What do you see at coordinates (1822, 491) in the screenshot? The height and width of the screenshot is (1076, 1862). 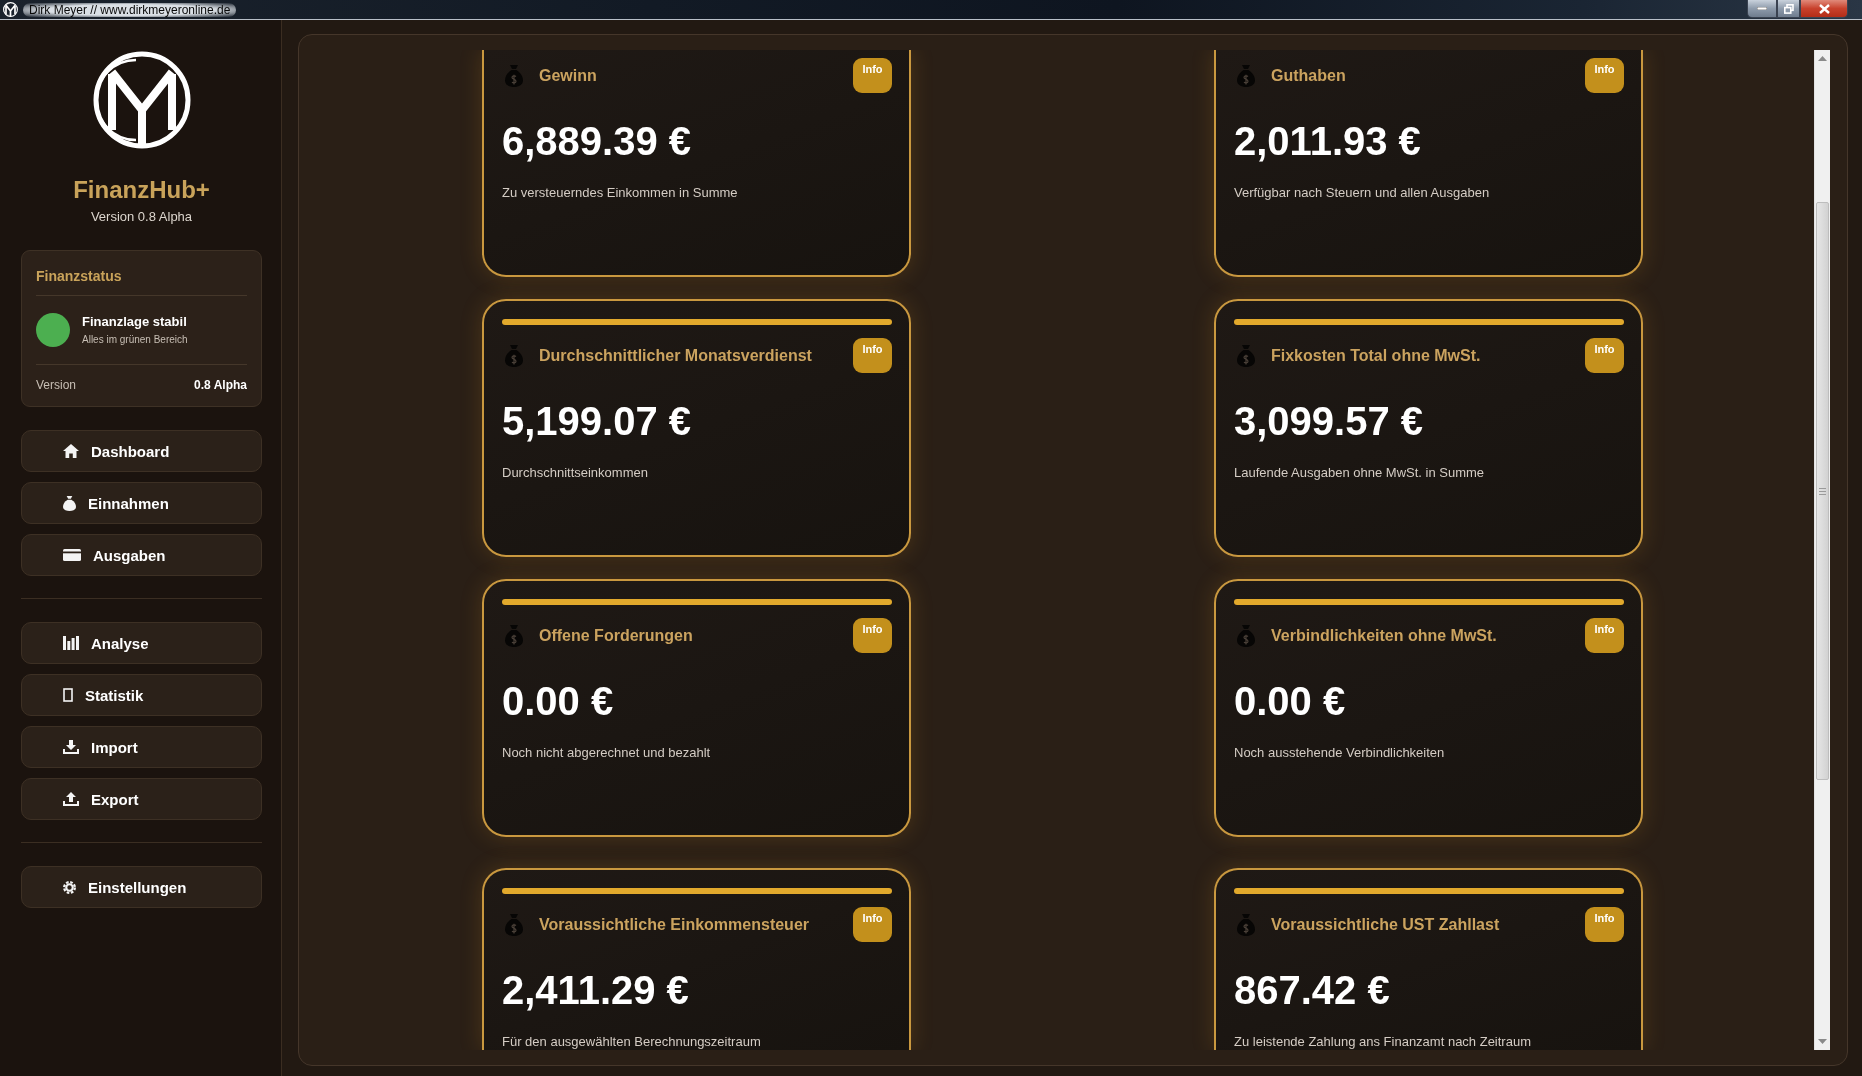 I see `scrollbar-thumb` at bounding box center [1822, 491].